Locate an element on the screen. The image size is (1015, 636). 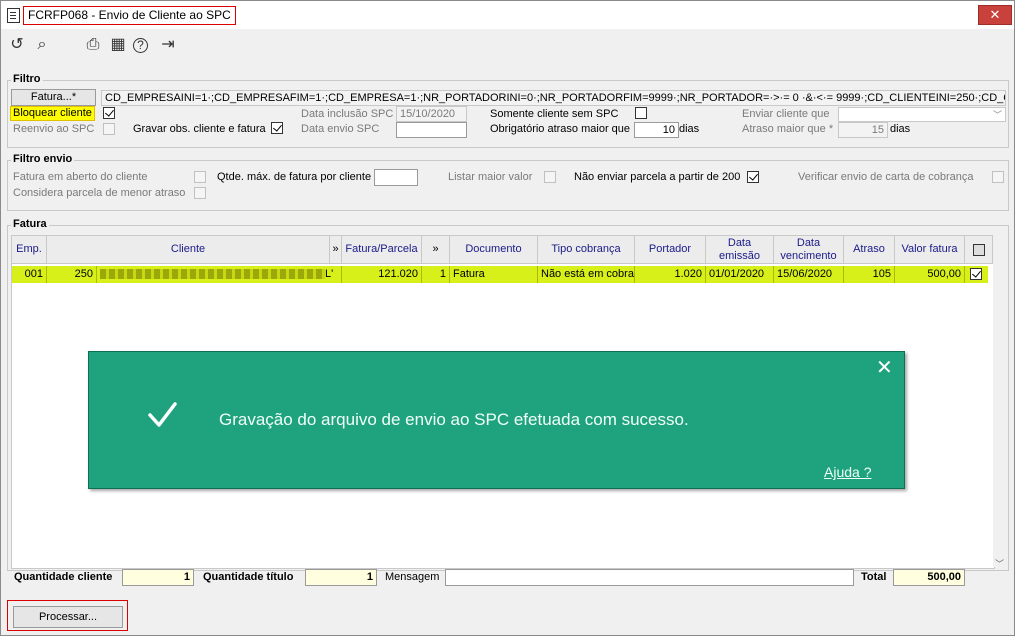
undo-icon: ↺ is located at coordinates (17, 45).